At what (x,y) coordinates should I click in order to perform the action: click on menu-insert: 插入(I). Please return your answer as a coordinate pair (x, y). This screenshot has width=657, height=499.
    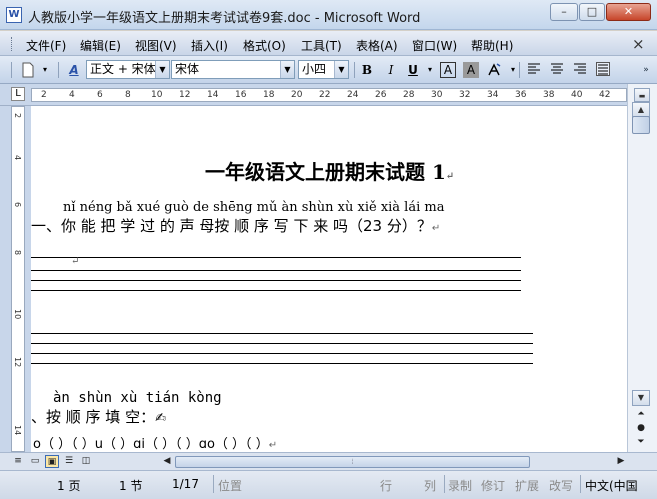
    Looking at the image, I should click on (209, 45).